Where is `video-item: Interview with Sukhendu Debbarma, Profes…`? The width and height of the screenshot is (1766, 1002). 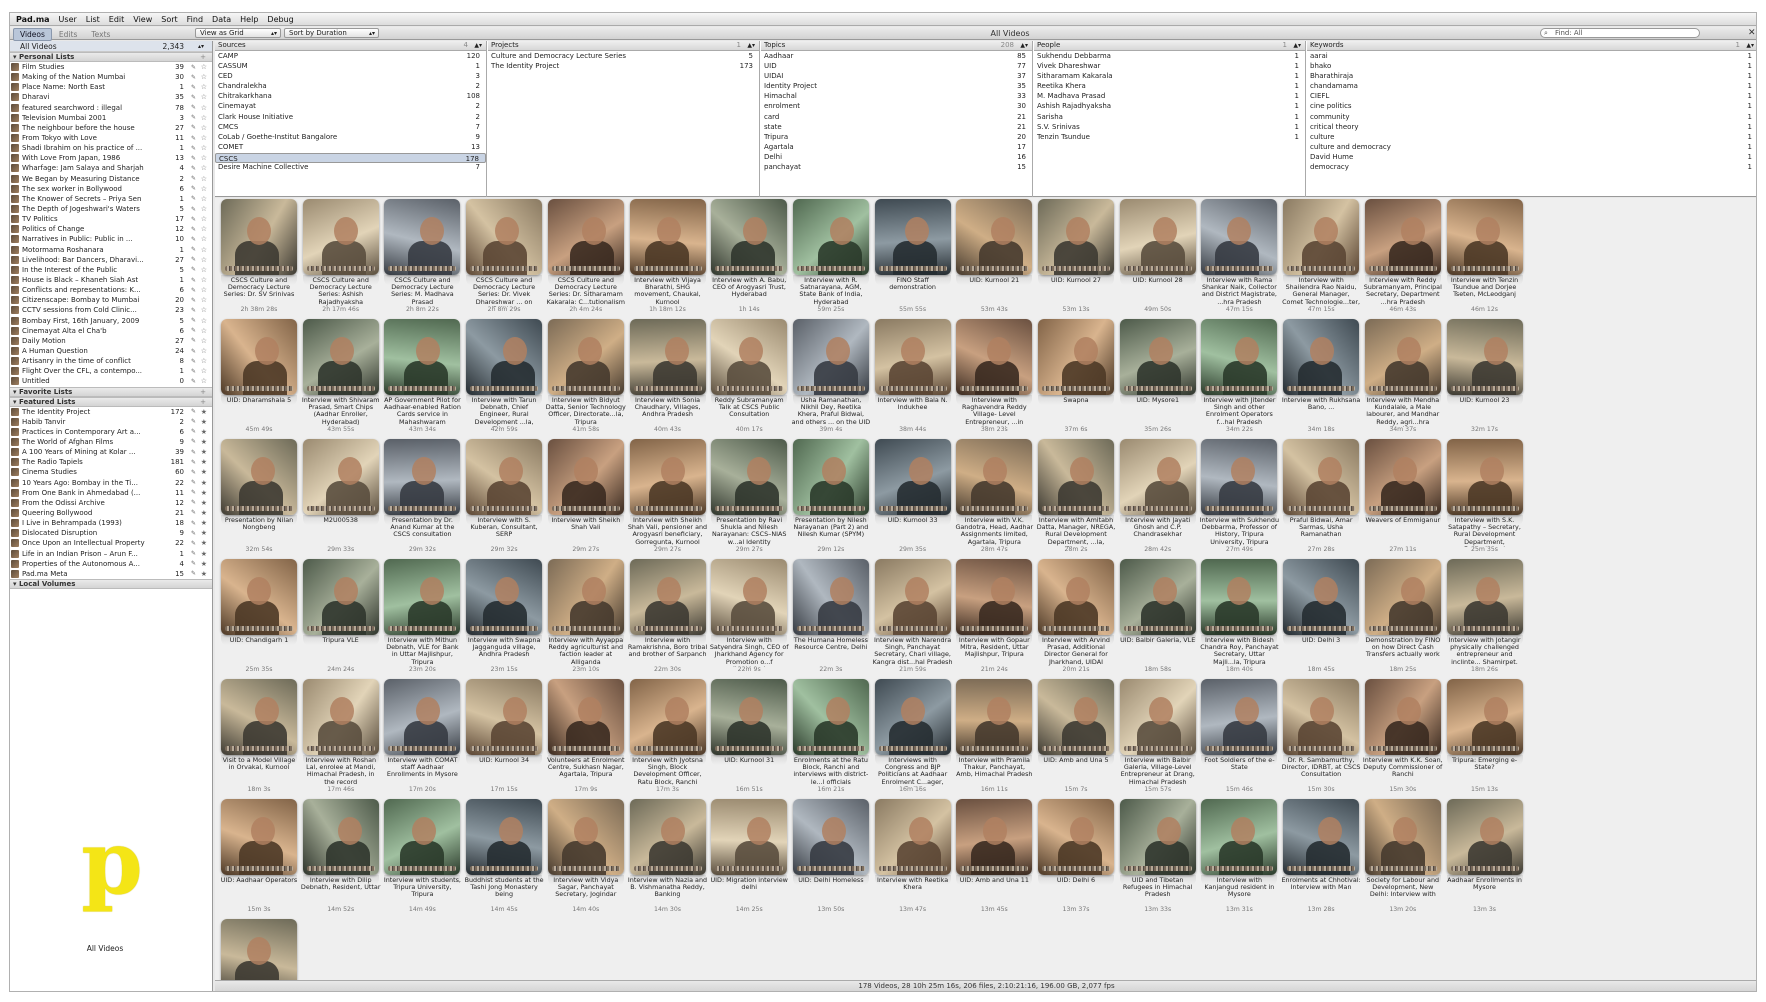 video-item: Interview with Sukhendu Debbarma, Profes… is located at coordinates (1243, 499).